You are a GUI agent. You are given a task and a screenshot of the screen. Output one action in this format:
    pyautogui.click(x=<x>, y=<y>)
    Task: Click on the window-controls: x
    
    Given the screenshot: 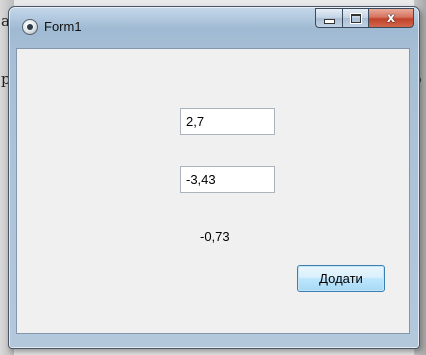 What is the action you would take?
    pyautogui.click(x=364, y=18)
    